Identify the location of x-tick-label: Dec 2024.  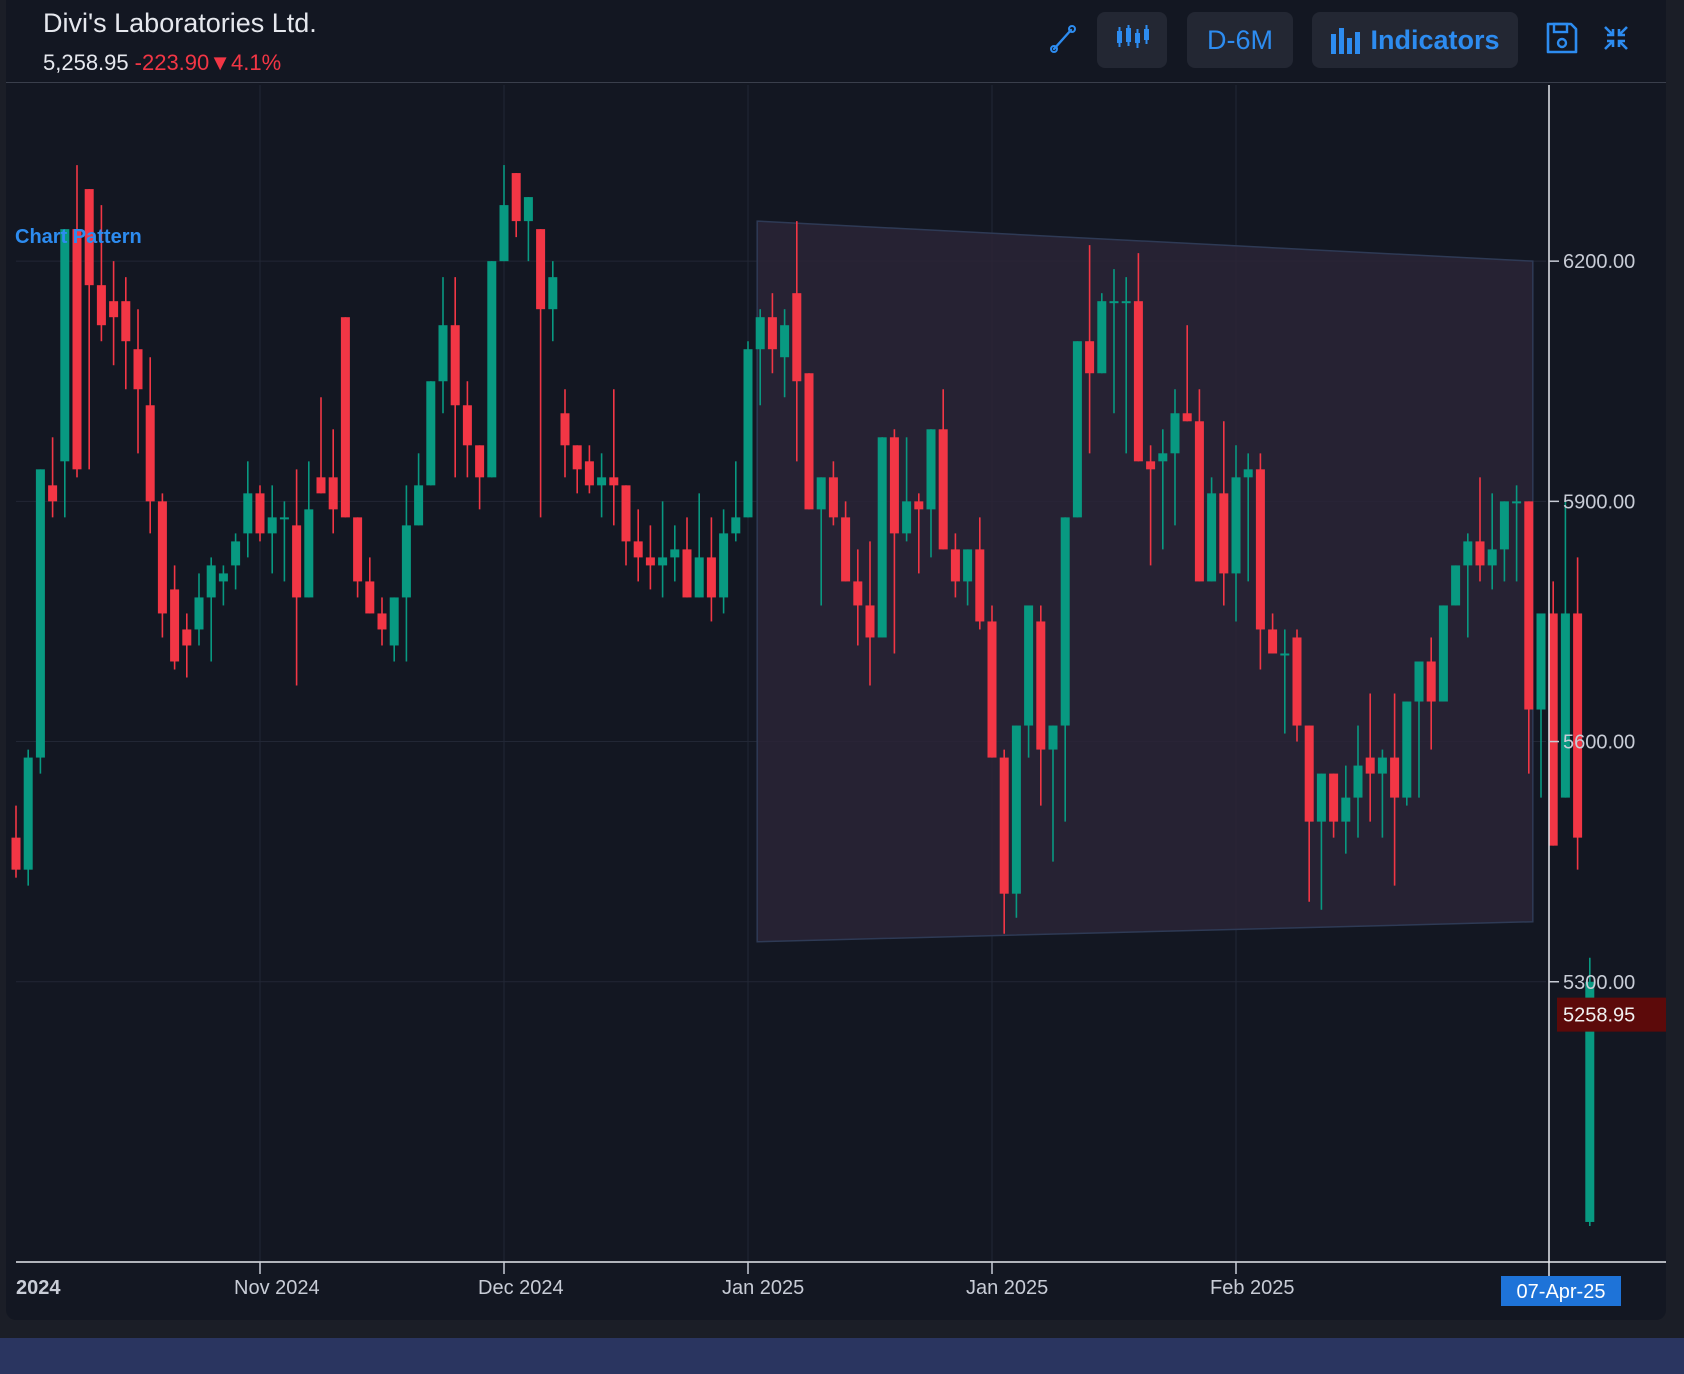
(521, 1288).